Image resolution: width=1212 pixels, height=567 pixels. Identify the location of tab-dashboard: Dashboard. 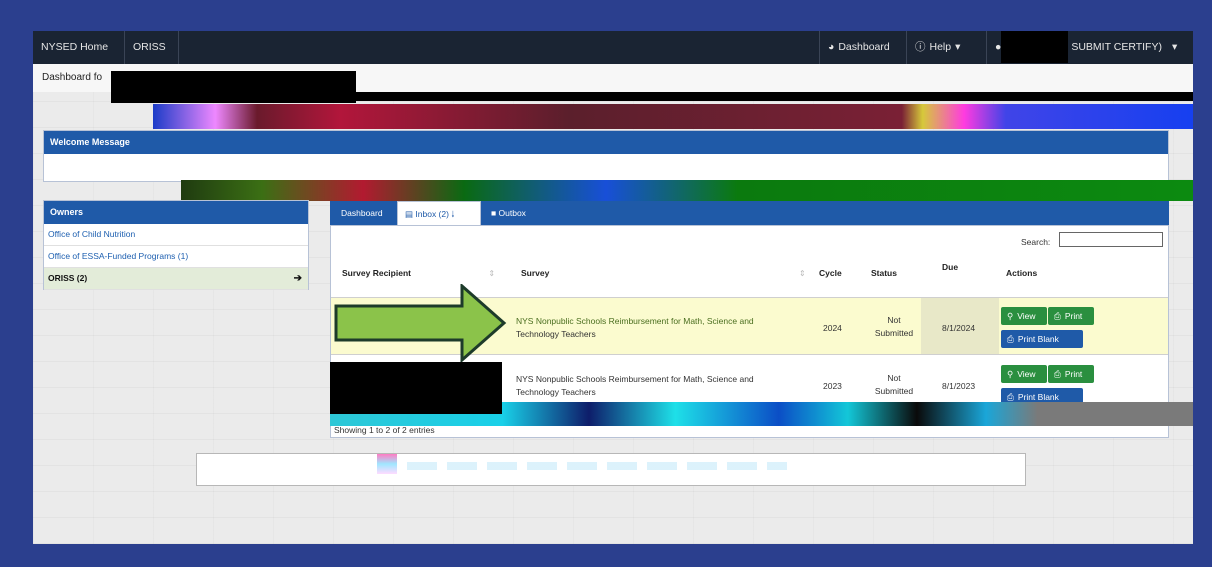
(362, 213).